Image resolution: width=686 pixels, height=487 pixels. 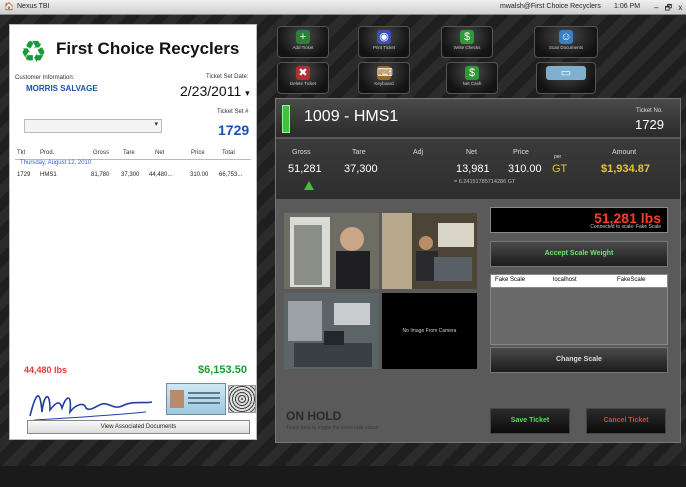 I want to click on cell-price: 310.00, so click(x=199, y=175).